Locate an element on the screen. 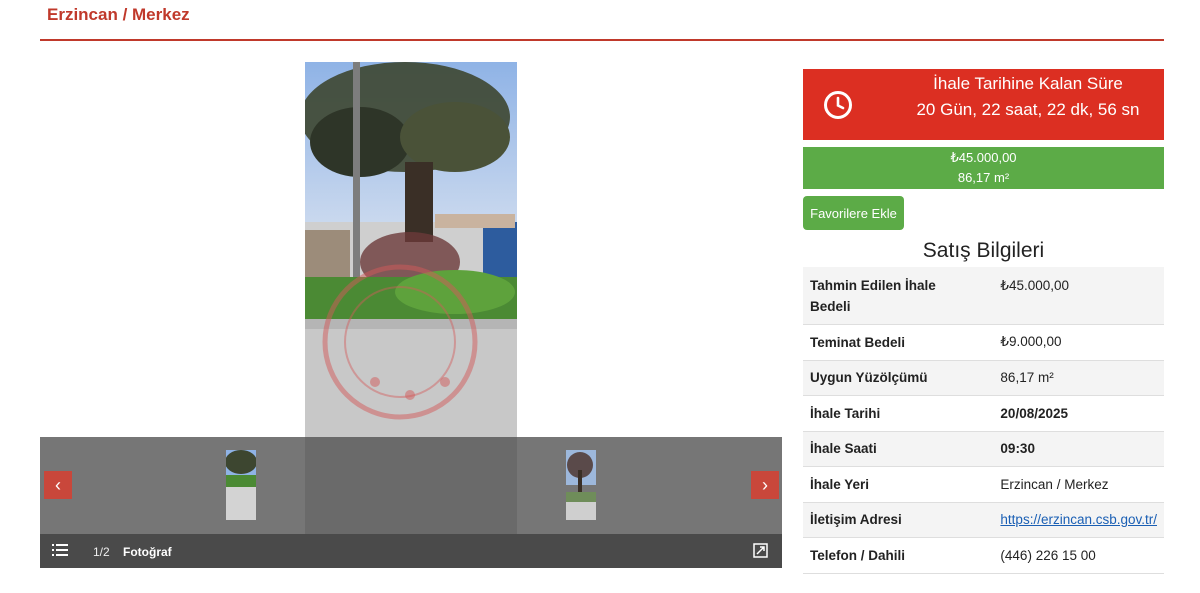 Image resolution: width=1200 pixels, height=593 pixels. gallery-toolbar: 1/2 Fotoğraf is located at coordinates (411, 551).